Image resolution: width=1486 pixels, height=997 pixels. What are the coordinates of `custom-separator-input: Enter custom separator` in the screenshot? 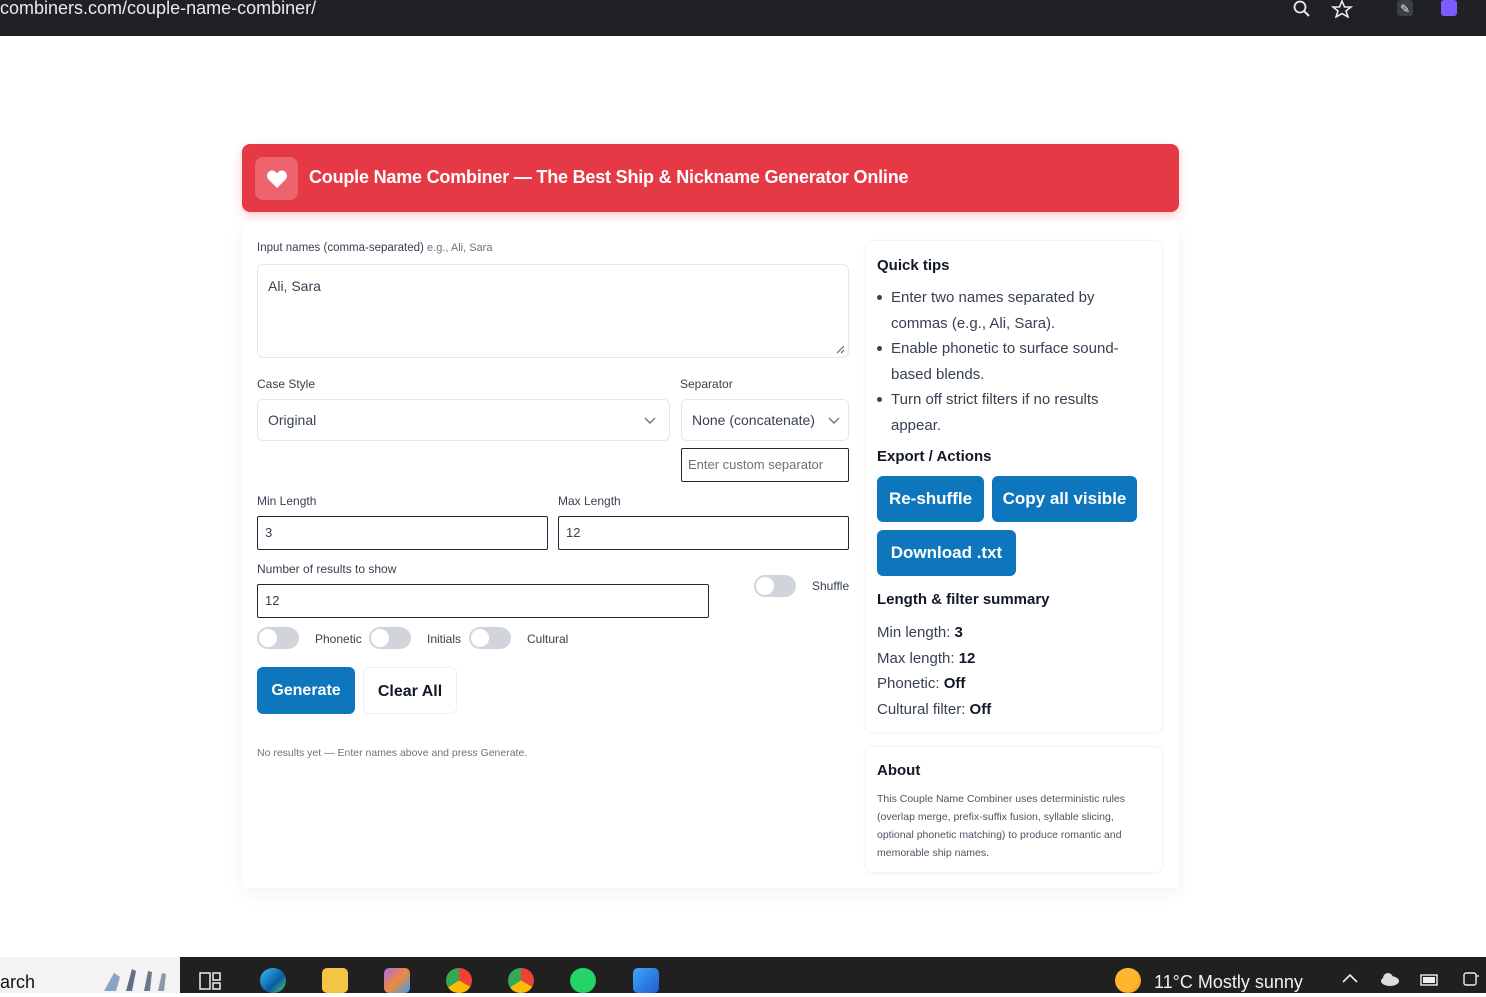 It's located at (765, 465).